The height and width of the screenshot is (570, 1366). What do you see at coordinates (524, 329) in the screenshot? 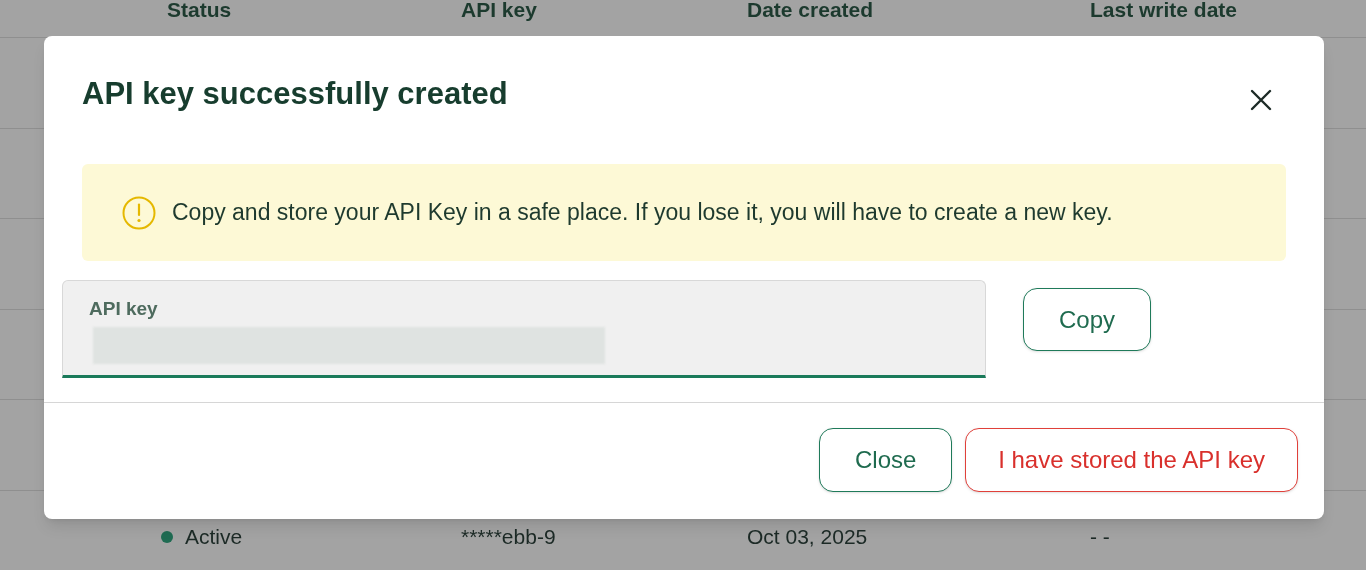
I see `api-key-field: API key` at bounding box center [524, 329].